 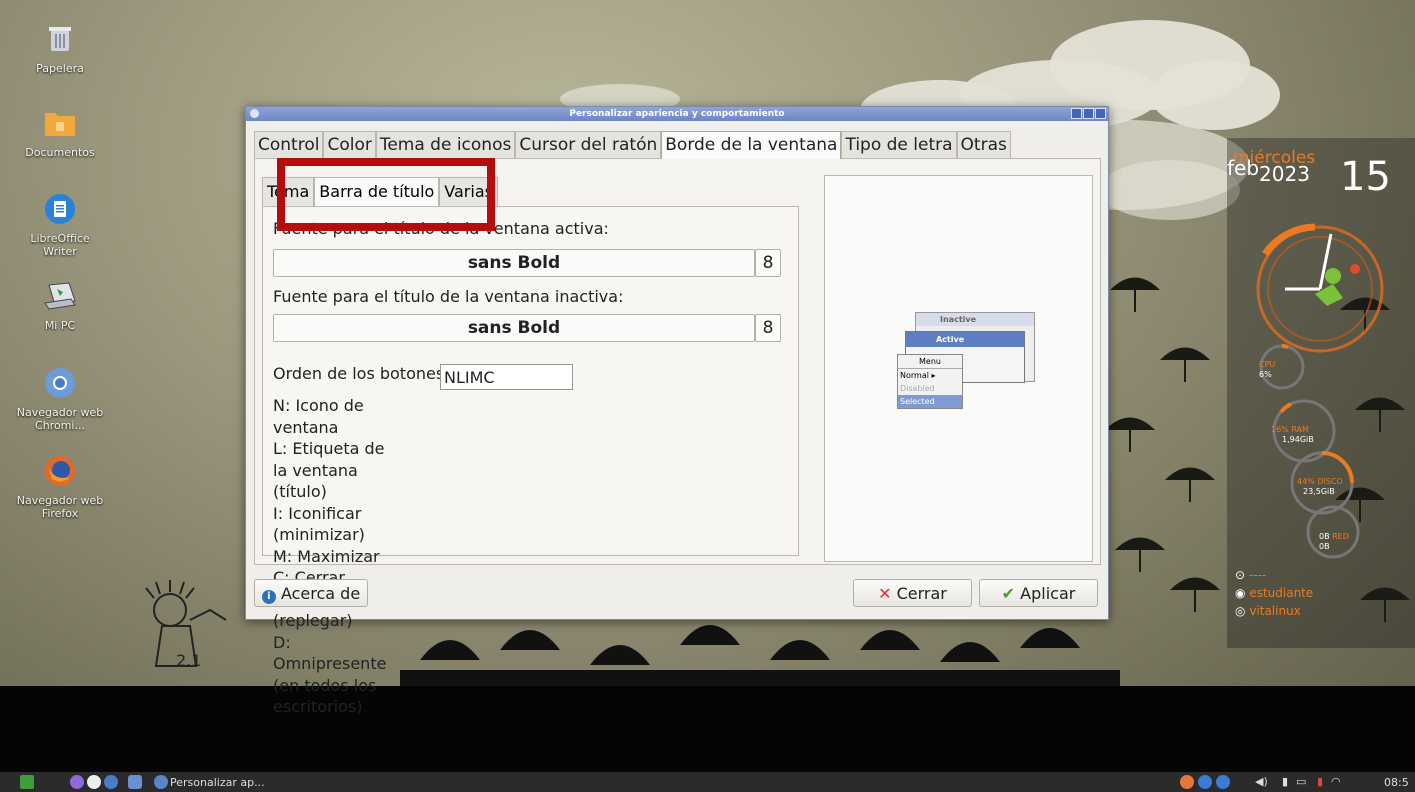 What do you see at coordinates (917, 388) in the screenshot?
I see `preview-menu-disabled: Disabled` at bounding box center [917, 388].